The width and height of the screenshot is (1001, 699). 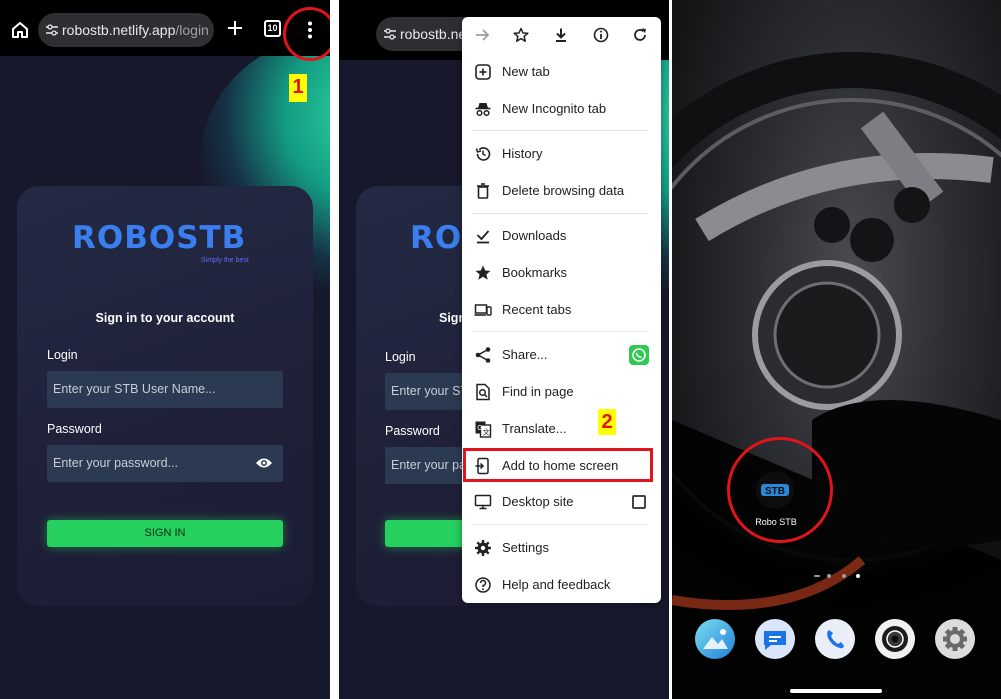 I want to click on robostb-logo-partial: RO, so click(x=436, y=238).